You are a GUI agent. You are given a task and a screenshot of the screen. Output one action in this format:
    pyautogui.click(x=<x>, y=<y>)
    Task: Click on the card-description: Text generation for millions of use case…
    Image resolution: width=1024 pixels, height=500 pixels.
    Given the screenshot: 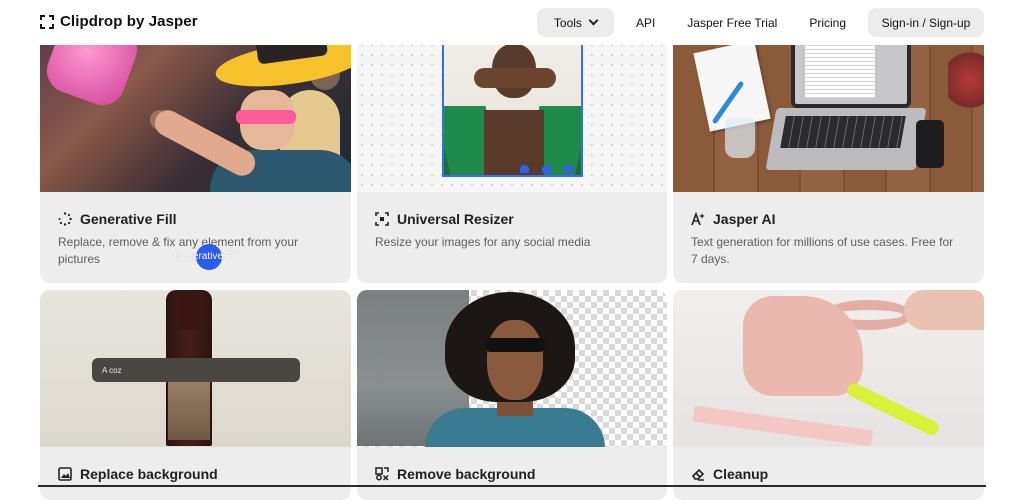 What is the action you would take?
    pyautogui.click(x=822, y=250)
    